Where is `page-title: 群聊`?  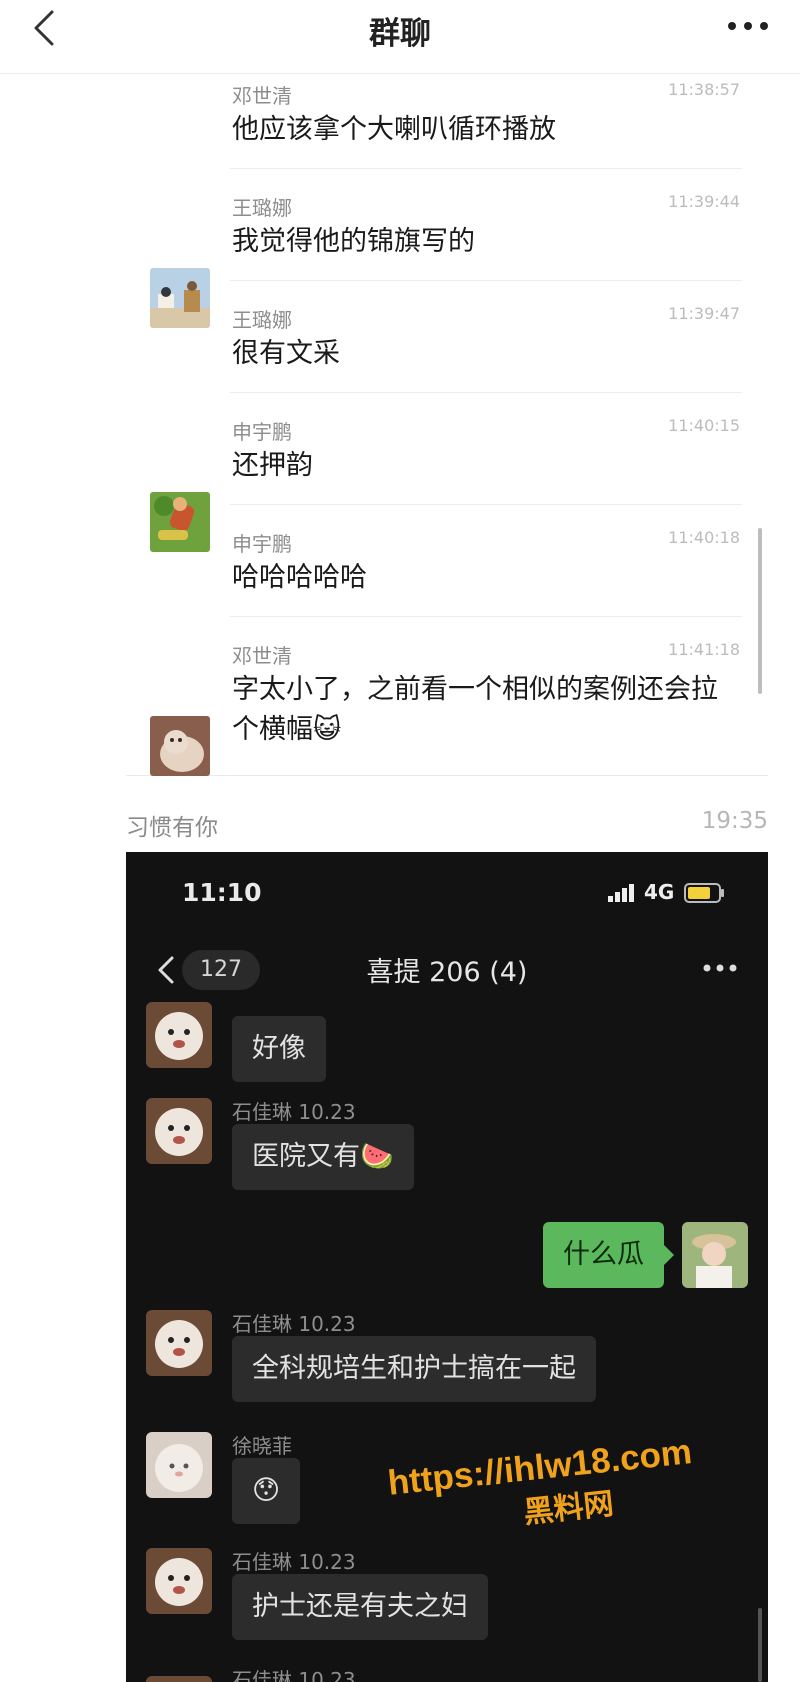
page-title: 群聊 is located at coordinates (400, 34).